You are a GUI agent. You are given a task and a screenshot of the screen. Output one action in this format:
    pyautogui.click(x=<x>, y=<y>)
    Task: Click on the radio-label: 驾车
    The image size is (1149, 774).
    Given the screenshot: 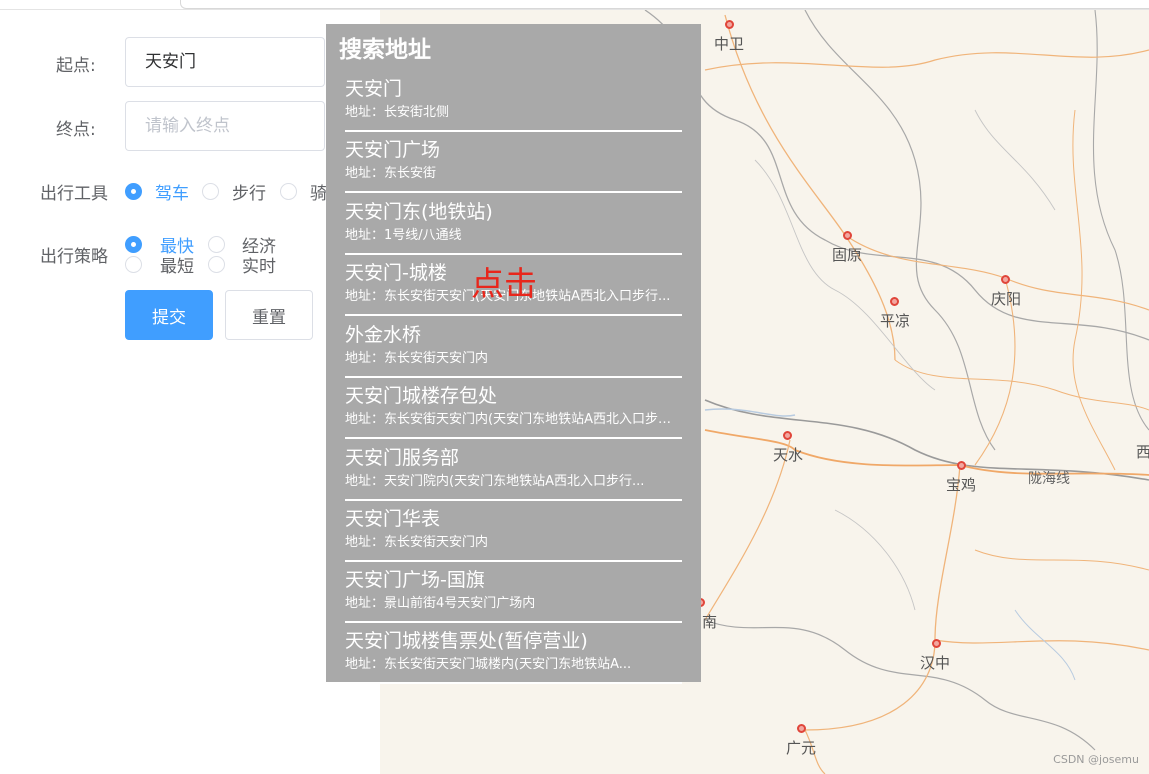 What is the action you would take?
    pyautogui.click(x=172, y=194)
    